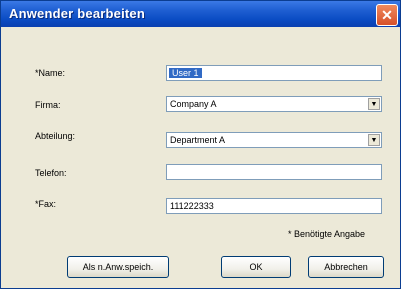  Describe the element at coordinates (46, 204) in the screenshot. I see `fax-label: *Fax:` at that location.